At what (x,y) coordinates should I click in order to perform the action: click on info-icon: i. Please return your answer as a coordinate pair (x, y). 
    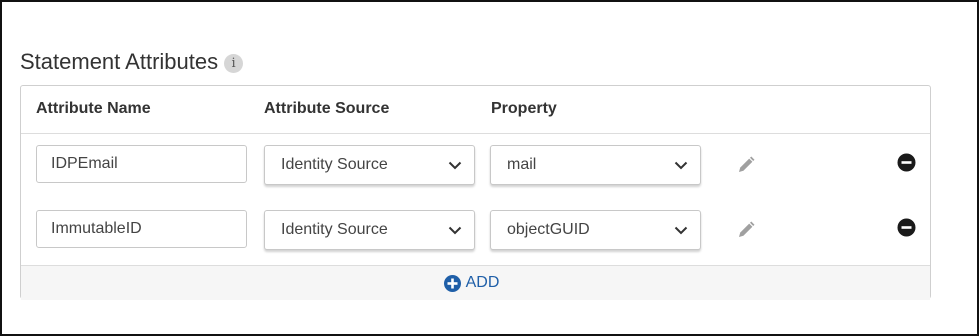
    Looking at the image, I should click on (234, 63).